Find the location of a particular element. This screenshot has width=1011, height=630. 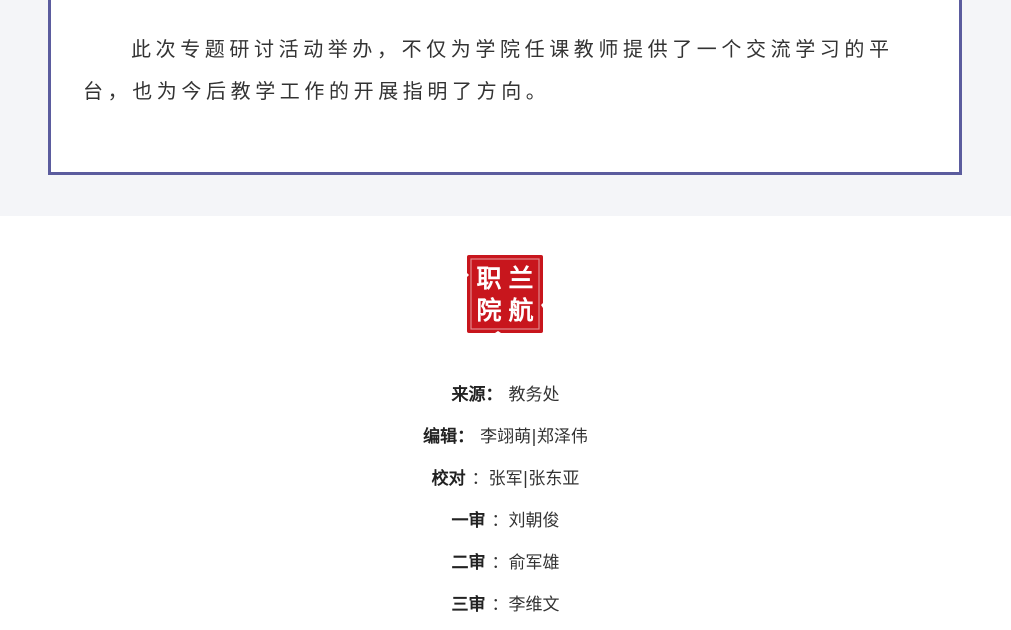

credit-label: 编辑： is located at coordinates (449, 437).